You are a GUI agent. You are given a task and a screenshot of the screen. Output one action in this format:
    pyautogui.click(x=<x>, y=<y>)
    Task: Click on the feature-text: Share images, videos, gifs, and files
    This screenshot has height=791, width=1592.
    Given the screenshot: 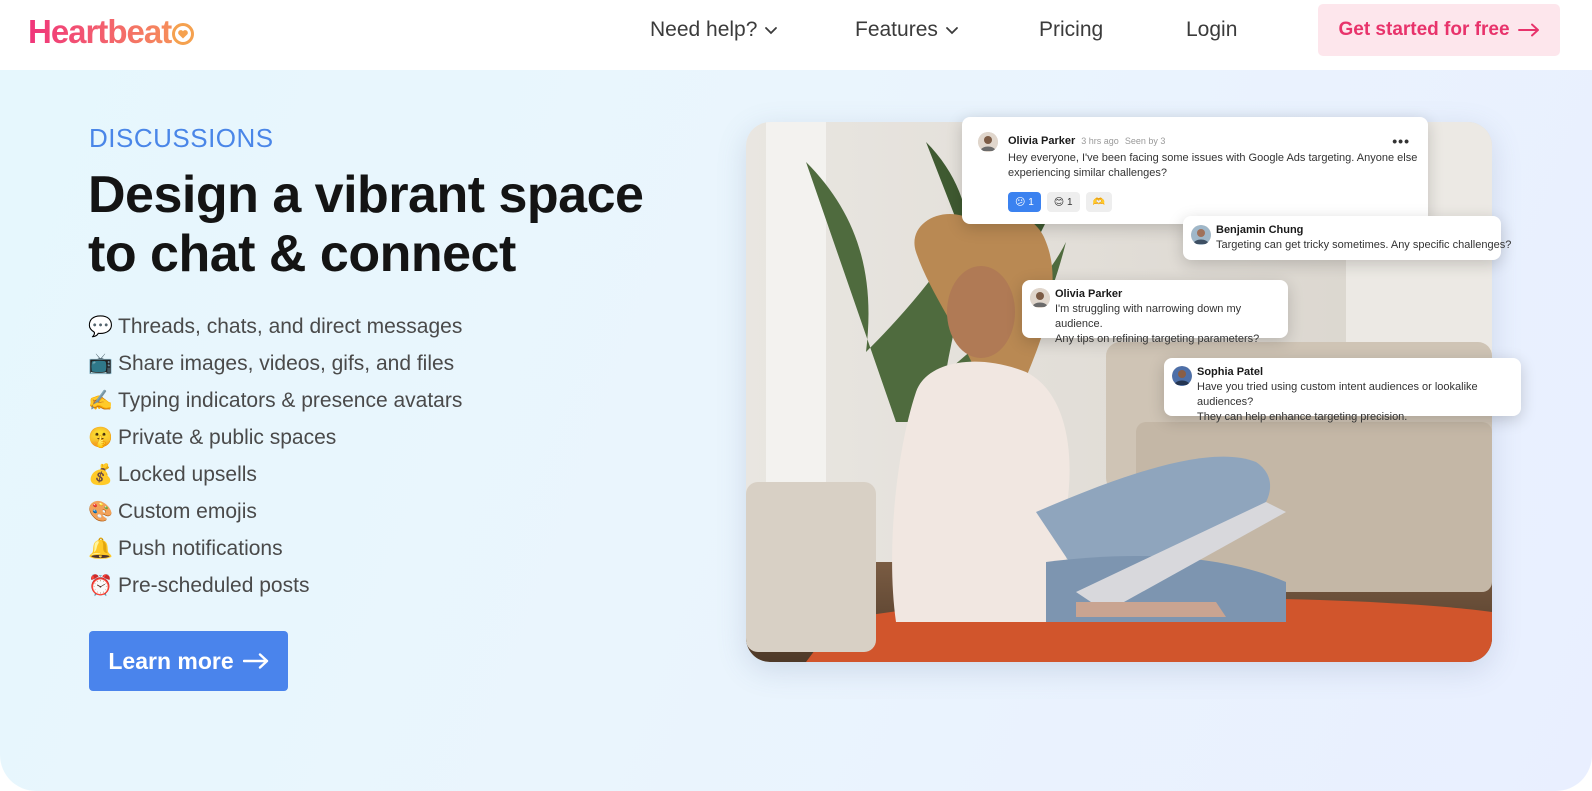 What is the action you would take?
    pyautogui.click(x=286, y=363)
    